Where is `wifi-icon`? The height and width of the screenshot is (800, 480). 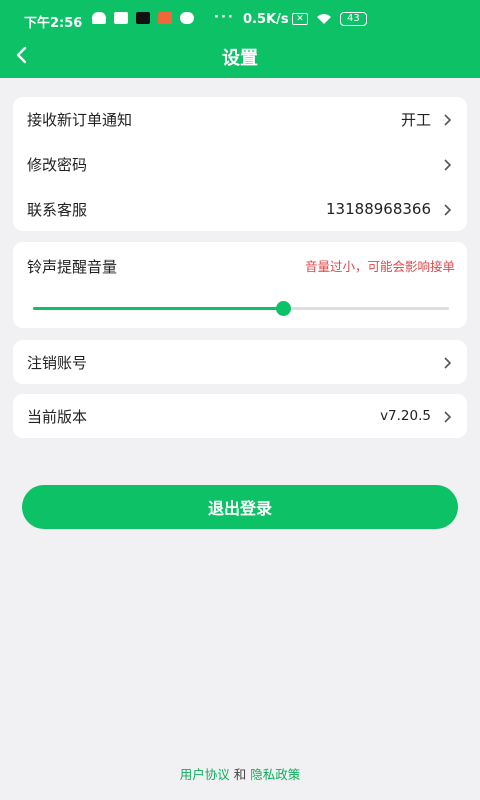 wifi-icon is located at coordinates (324, 19).